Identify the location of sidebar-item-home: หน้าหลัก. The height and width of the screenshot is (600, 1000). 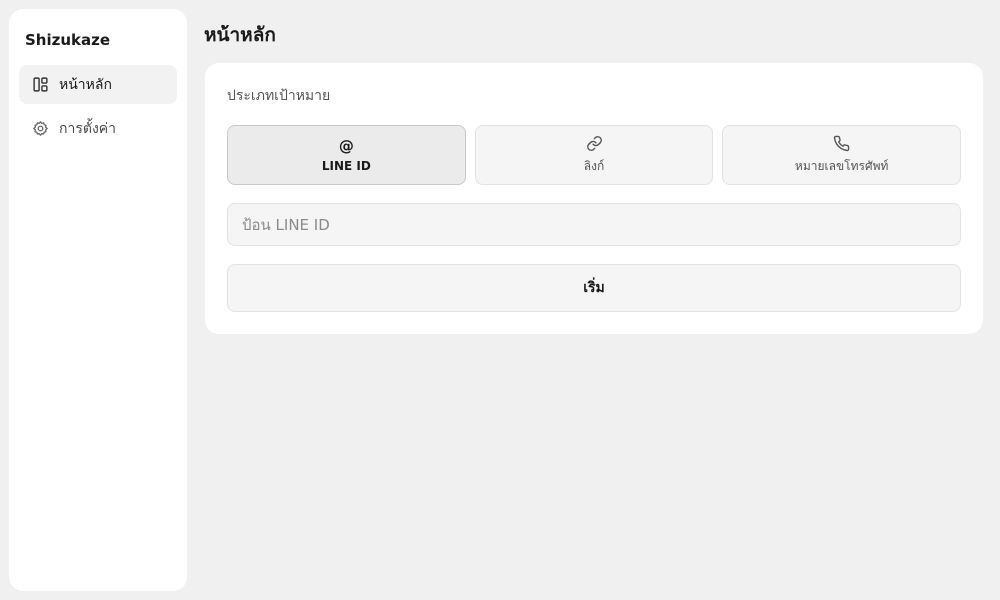
(98, 84).